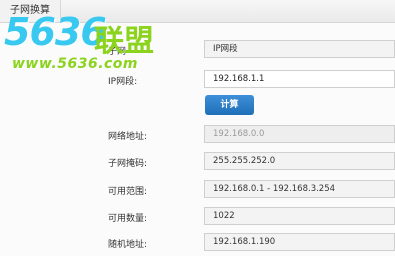 The height and width of the screenshot is (256, 395). I want to click on calculate-button: 计算, so click(229, 105).